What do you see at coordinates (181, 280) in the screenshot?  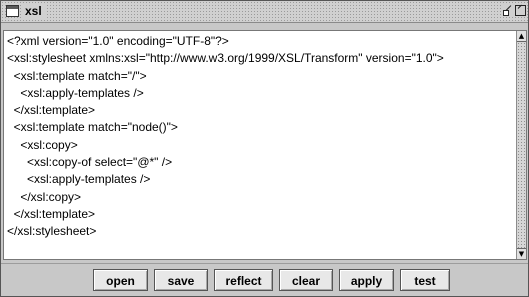 I see `save-button: save` at bounding box center [181, 280].